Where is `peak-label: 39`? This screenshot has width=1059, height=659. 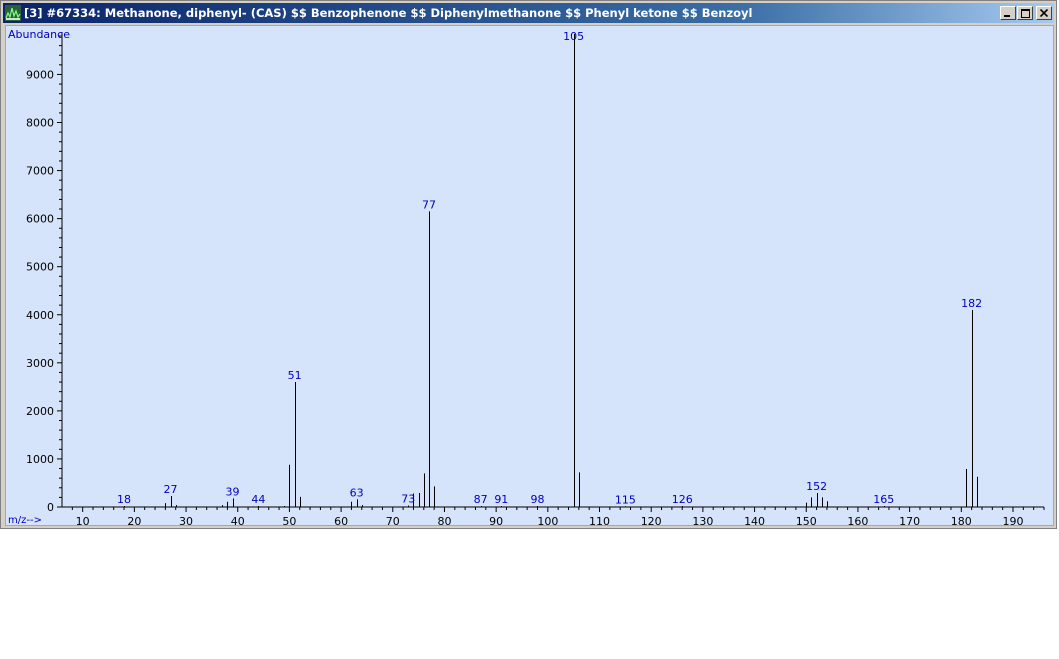
peak-label: 39 is located at coordinates (233, 491).